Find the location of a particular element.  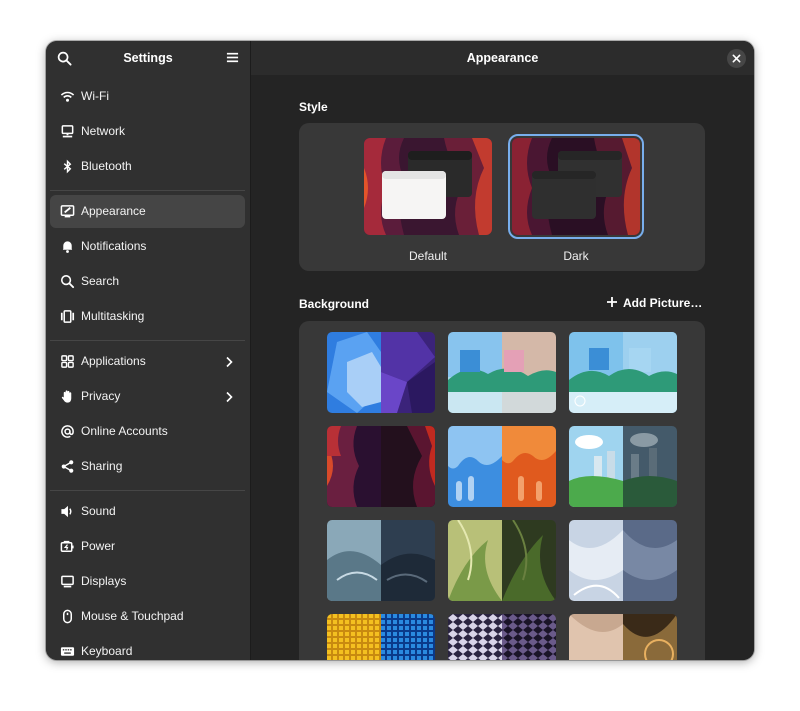

search-icon is located at coordinates (67, 281).